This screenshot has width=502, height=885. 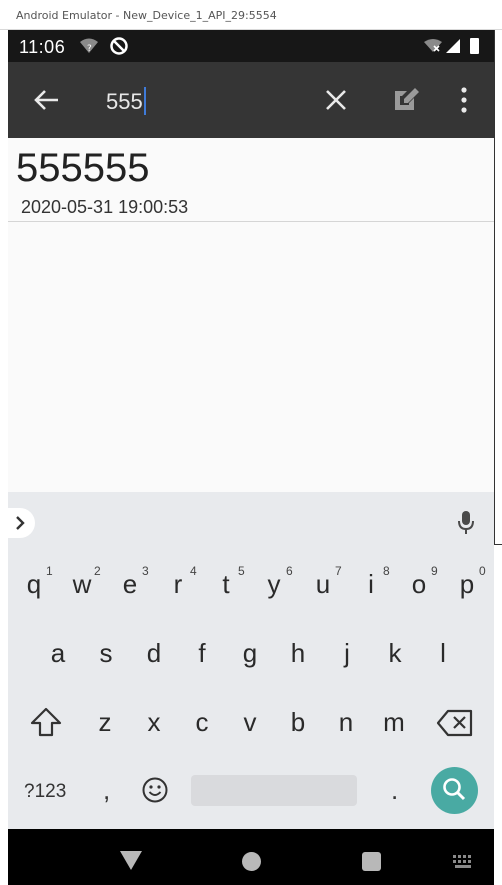 I want to click on search-toolbar: 555, so click(x=251, y=100).